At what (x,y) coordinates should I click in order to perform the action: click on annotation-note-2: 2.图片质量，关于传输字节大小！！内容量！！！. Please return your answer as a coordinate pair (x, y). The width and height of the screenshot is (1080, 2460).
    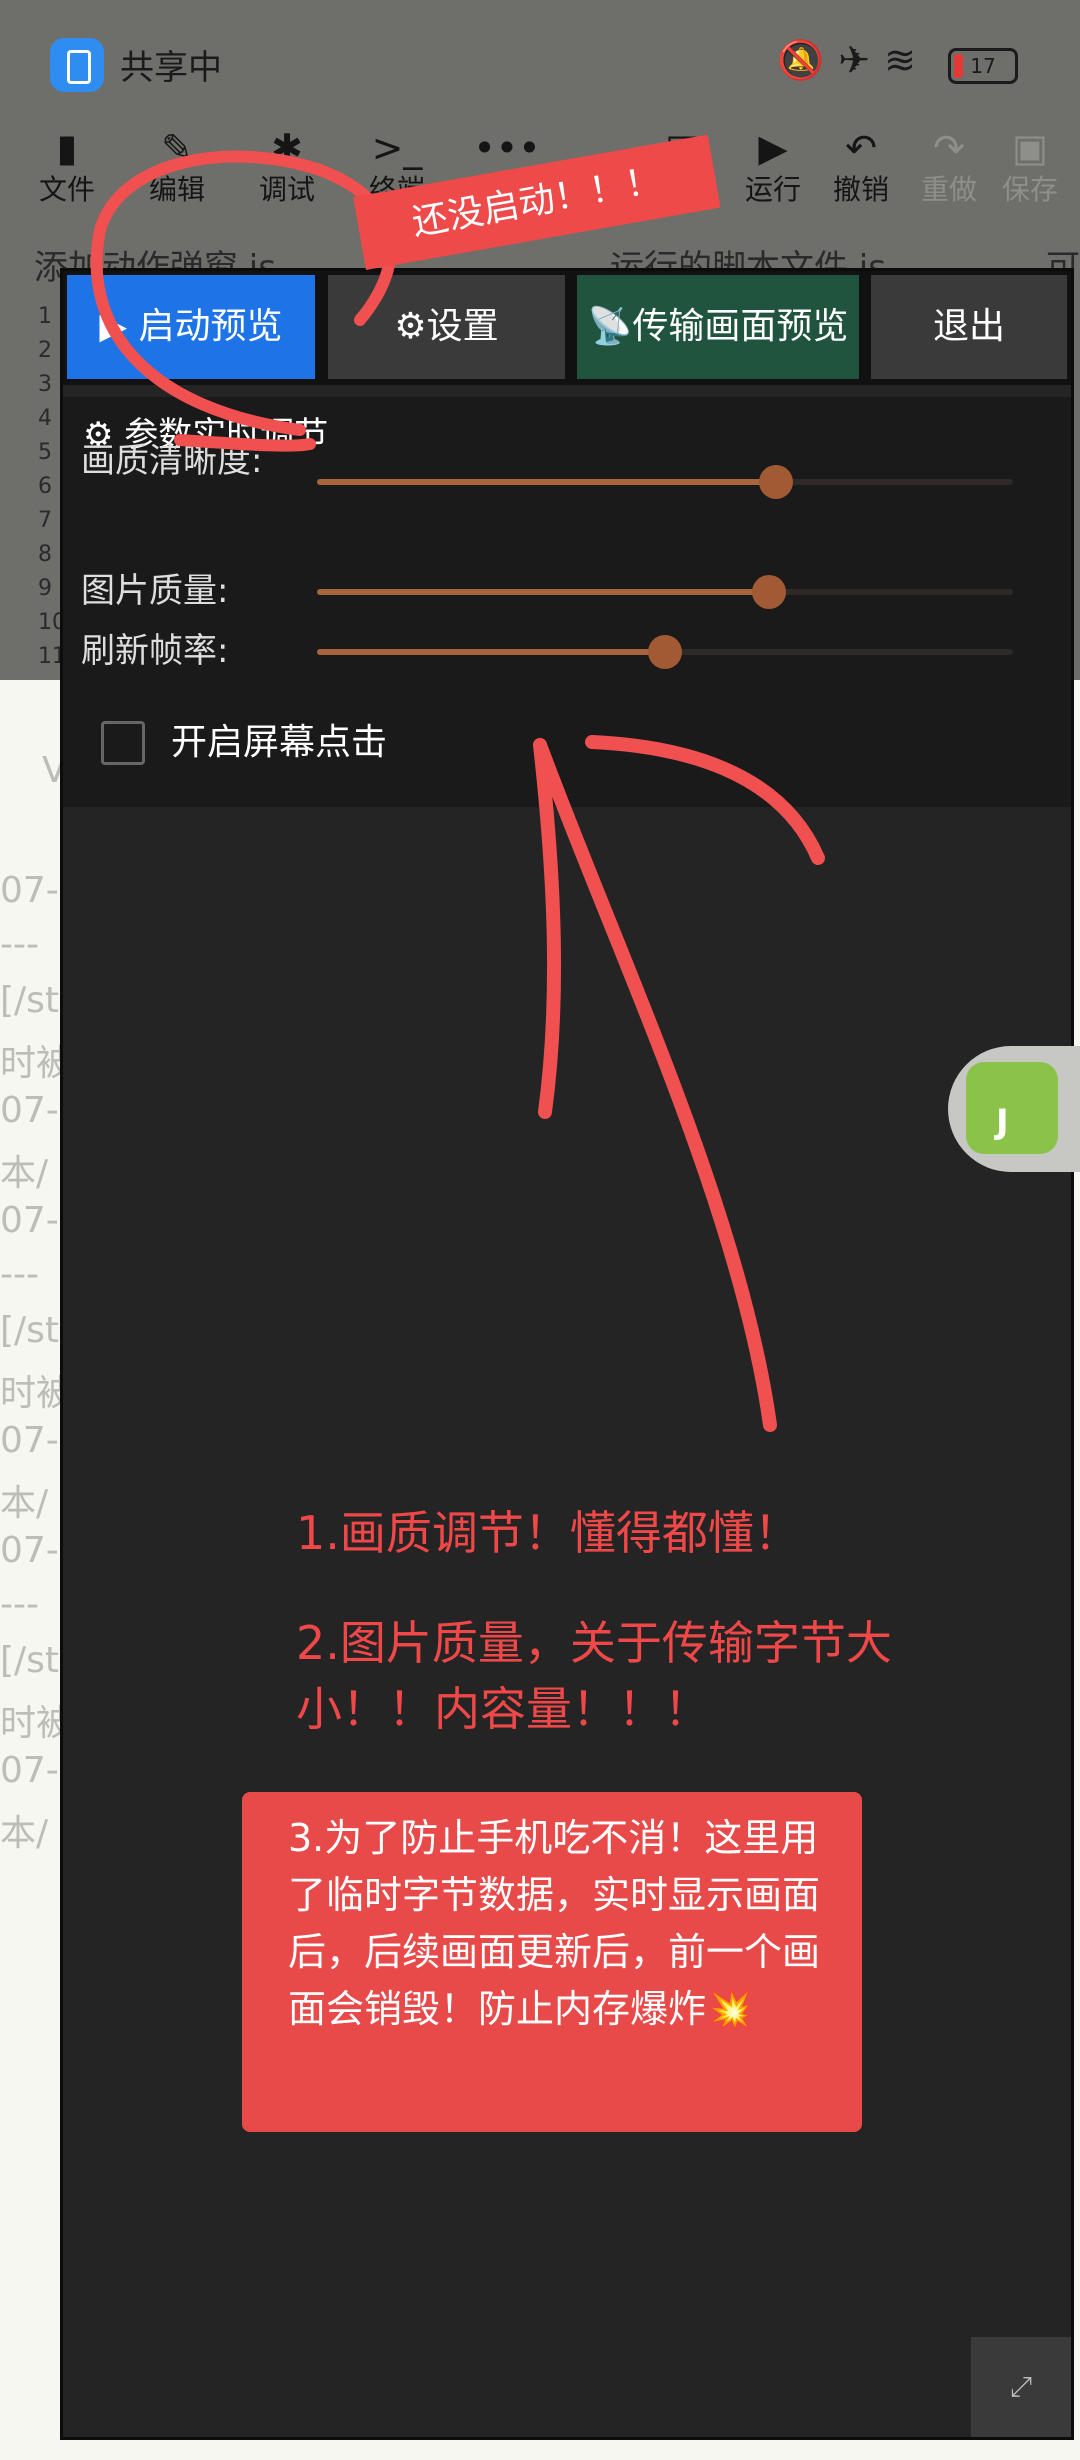
    Looking at the image, I should click on (594, 1676).